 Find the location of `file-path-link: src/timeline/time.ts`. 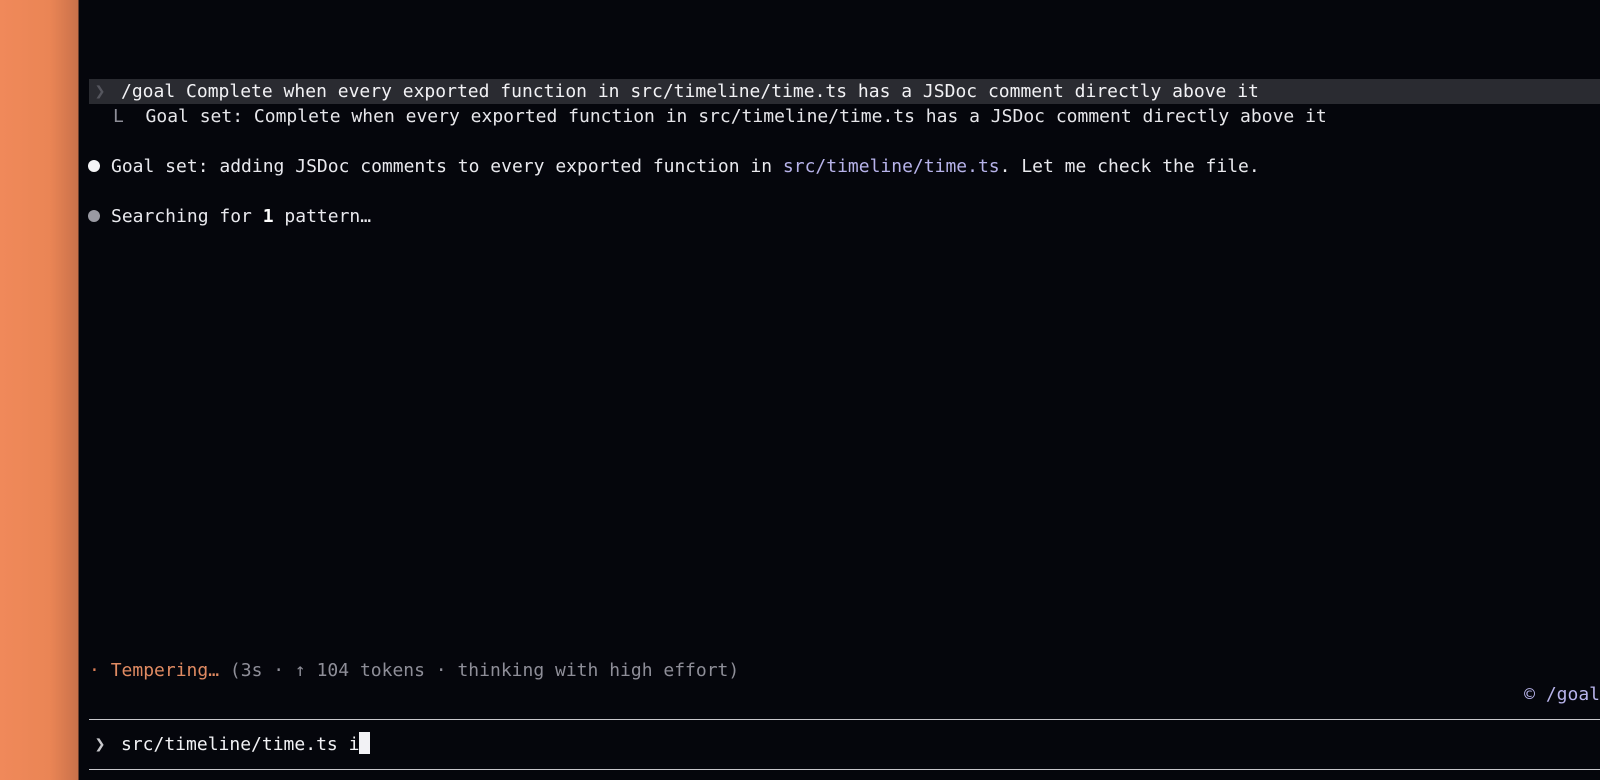

file-path-link: src/timeline/time.ts is located at coordinates (891, 166).